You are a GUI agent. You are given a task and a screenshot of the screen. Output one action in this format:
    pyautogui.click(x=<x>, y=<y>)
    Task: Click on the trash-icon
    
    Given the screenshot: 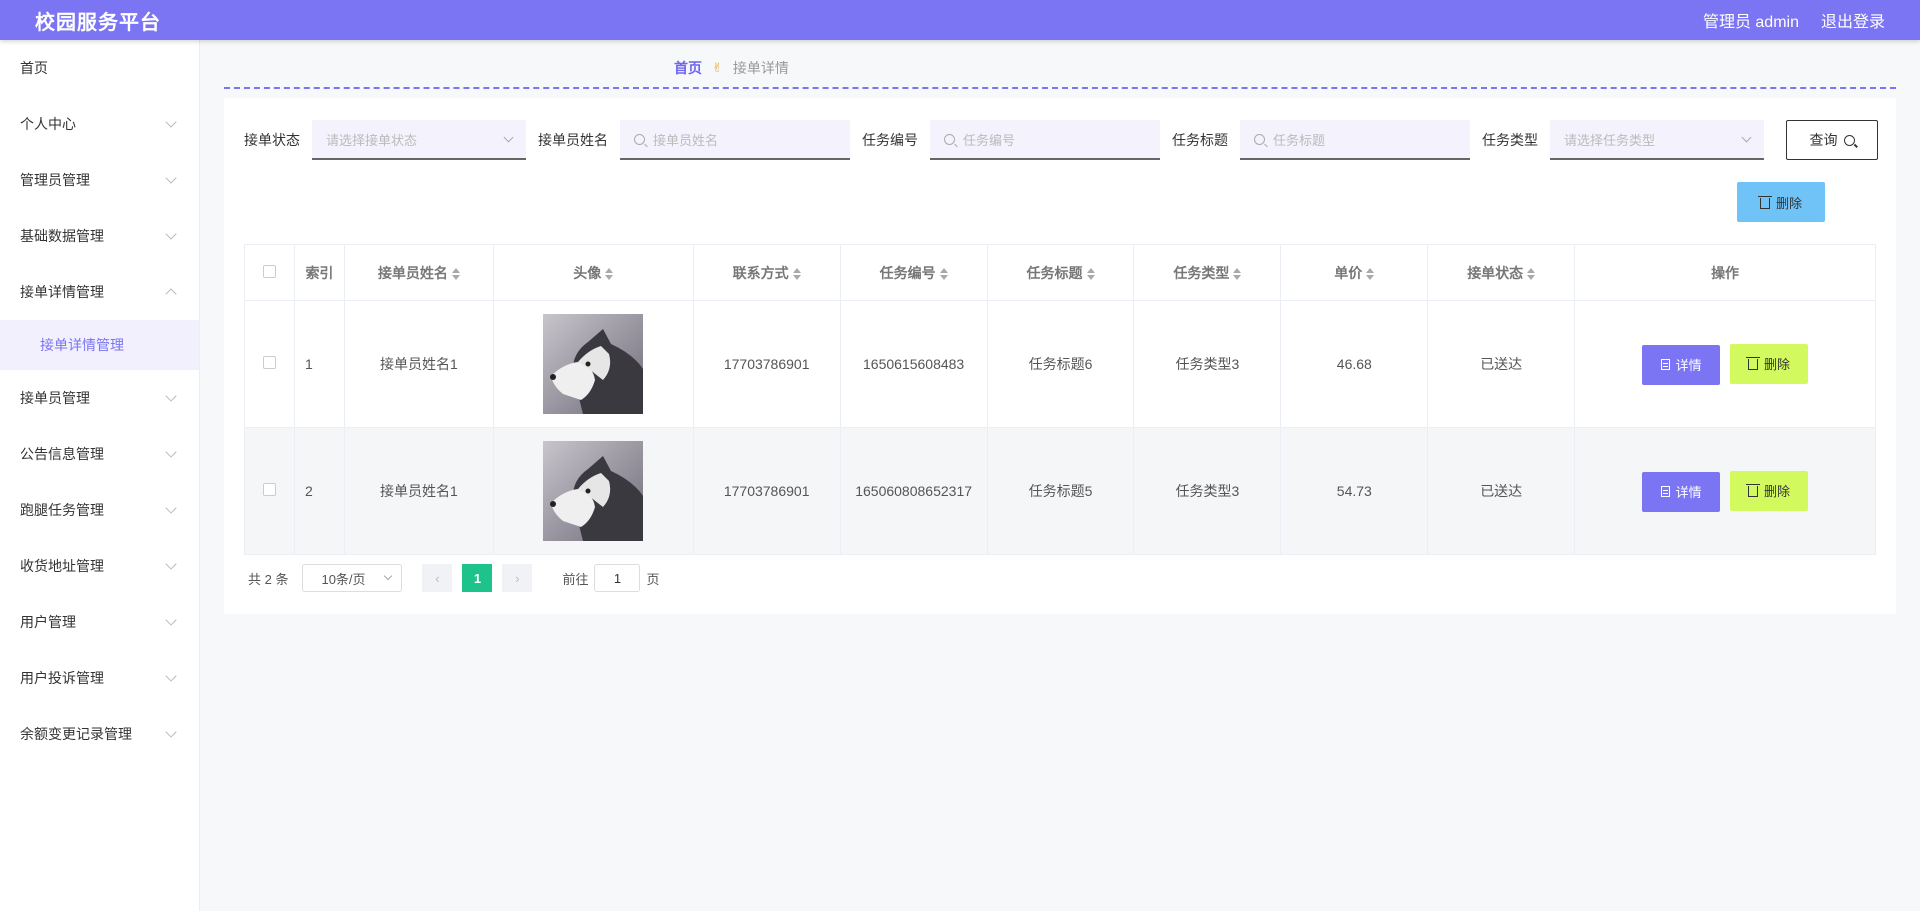 What is the action you would take?
    pyautogui.click(x=1752, y=363)
    